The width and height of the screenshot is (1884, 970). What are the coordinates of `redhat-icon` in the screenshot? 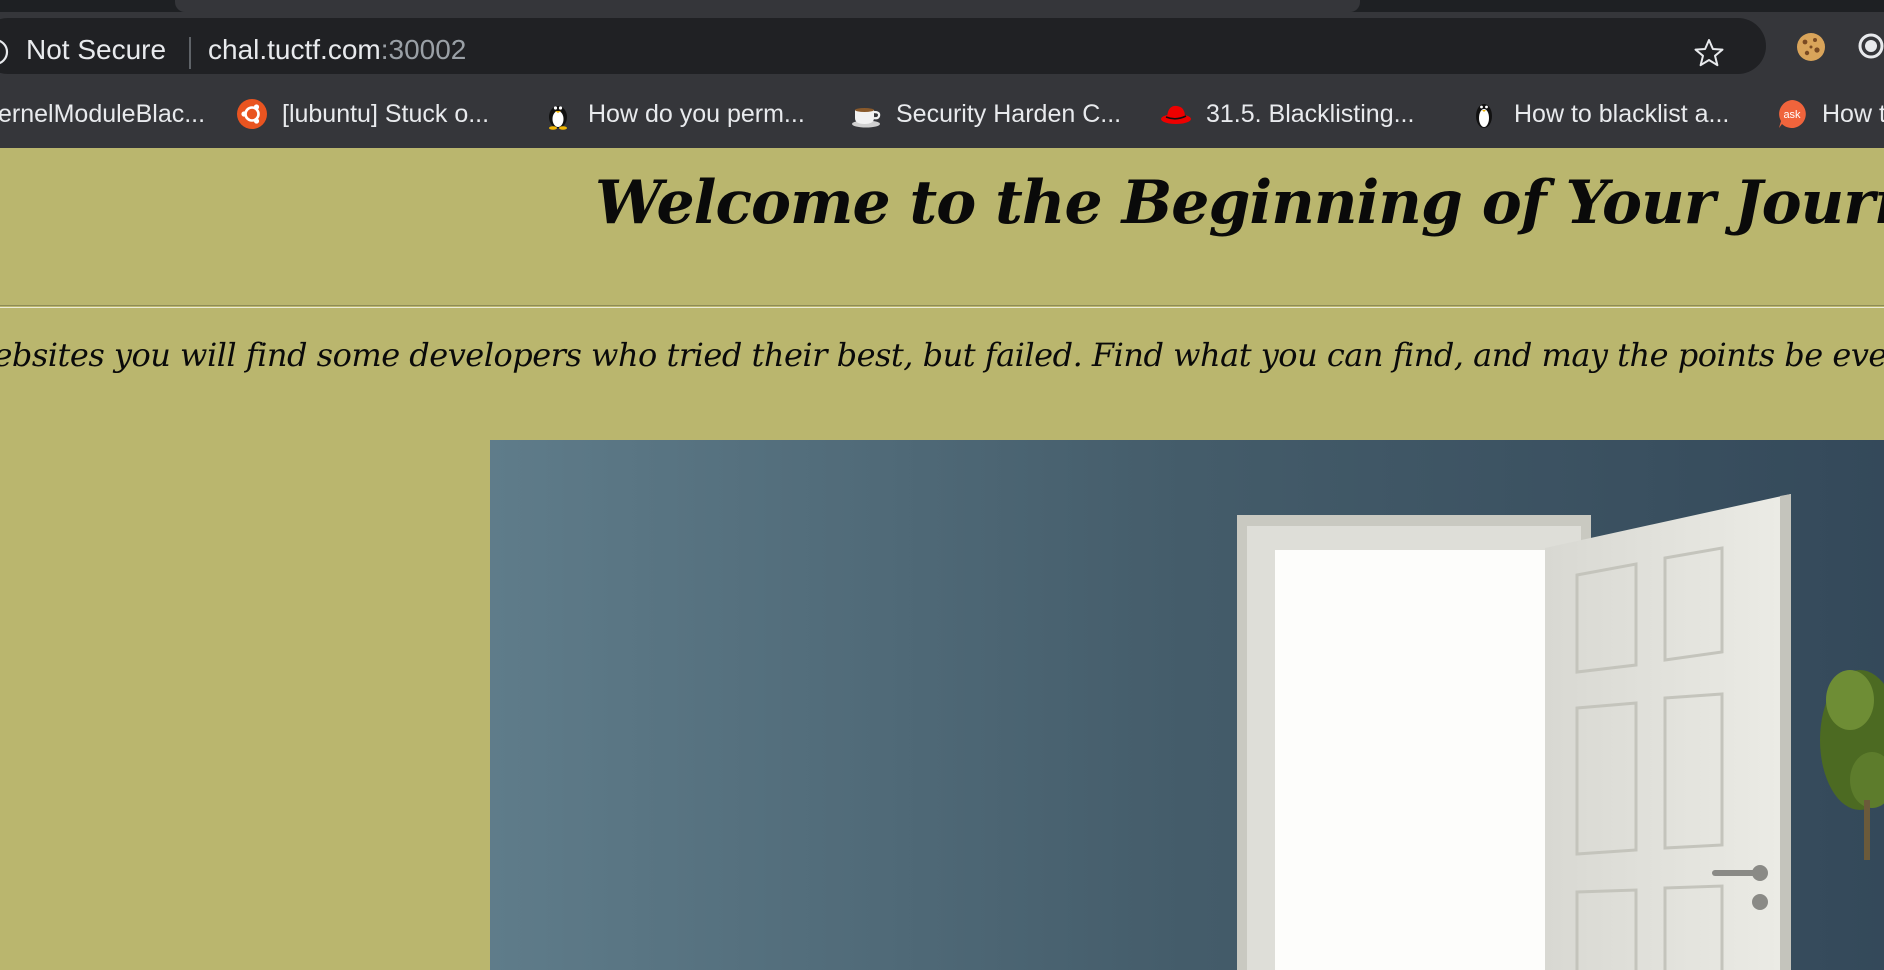 It's located at (1176, 114).